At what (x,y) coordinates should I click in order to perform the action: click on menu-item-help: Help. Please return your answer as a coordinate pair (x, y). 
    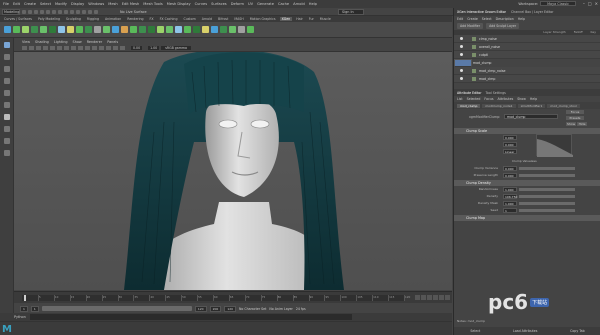
    Looking at the image, I should click on (313, 4).